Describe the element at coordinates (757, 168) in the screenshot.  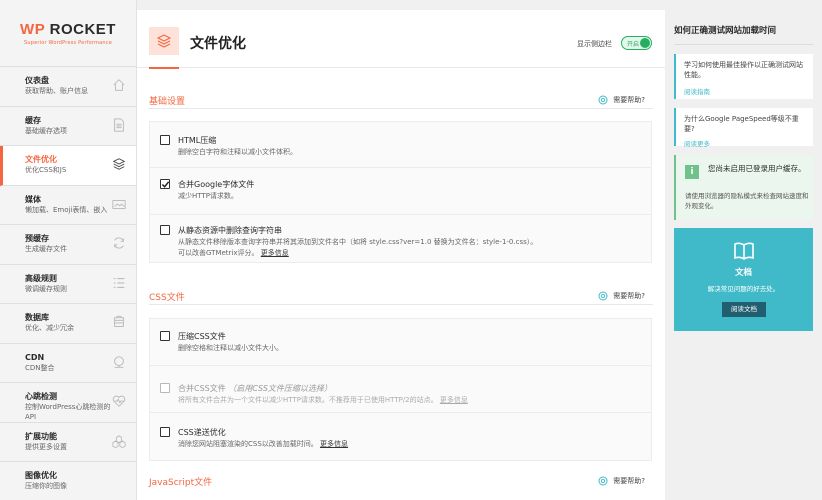
I see `notice-title: 您尚未启用已登录用户缓存。` at that location.